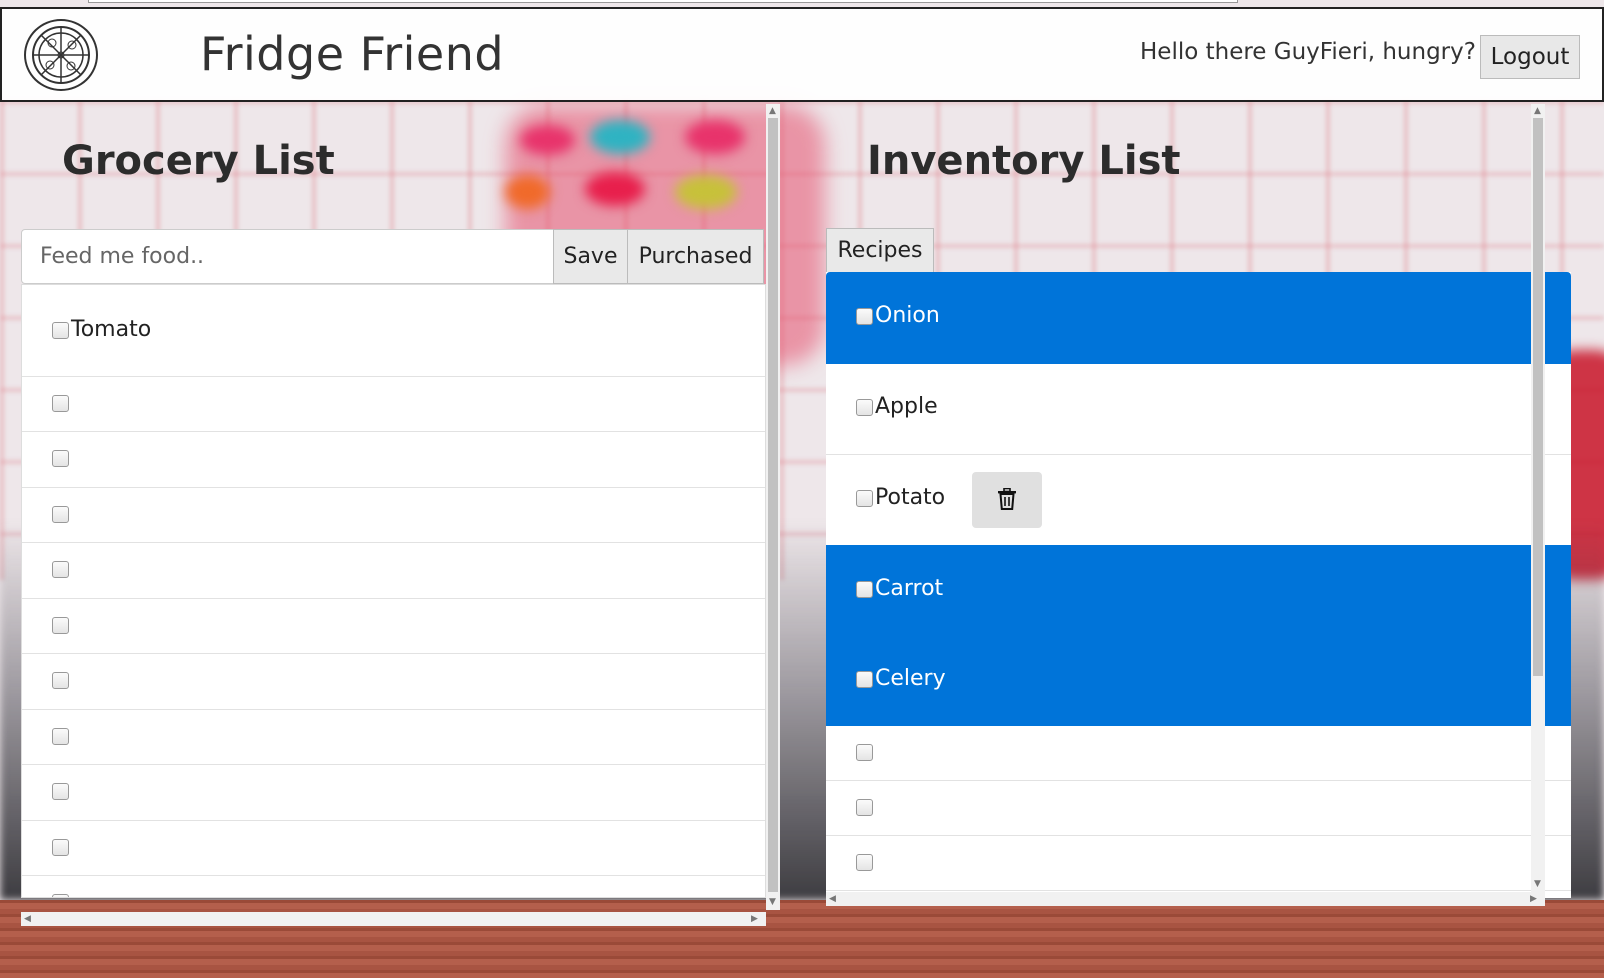 This screenshot has height=978, width=1604. What do you see at coordinates (663, 1) in the screenshot?
I see `browser-top-edge` at bounding box center [663, 1].